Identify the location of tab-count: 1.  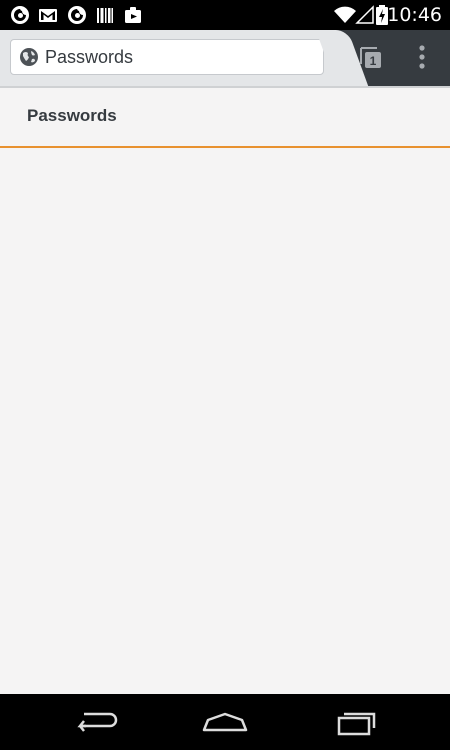
(373, 61).